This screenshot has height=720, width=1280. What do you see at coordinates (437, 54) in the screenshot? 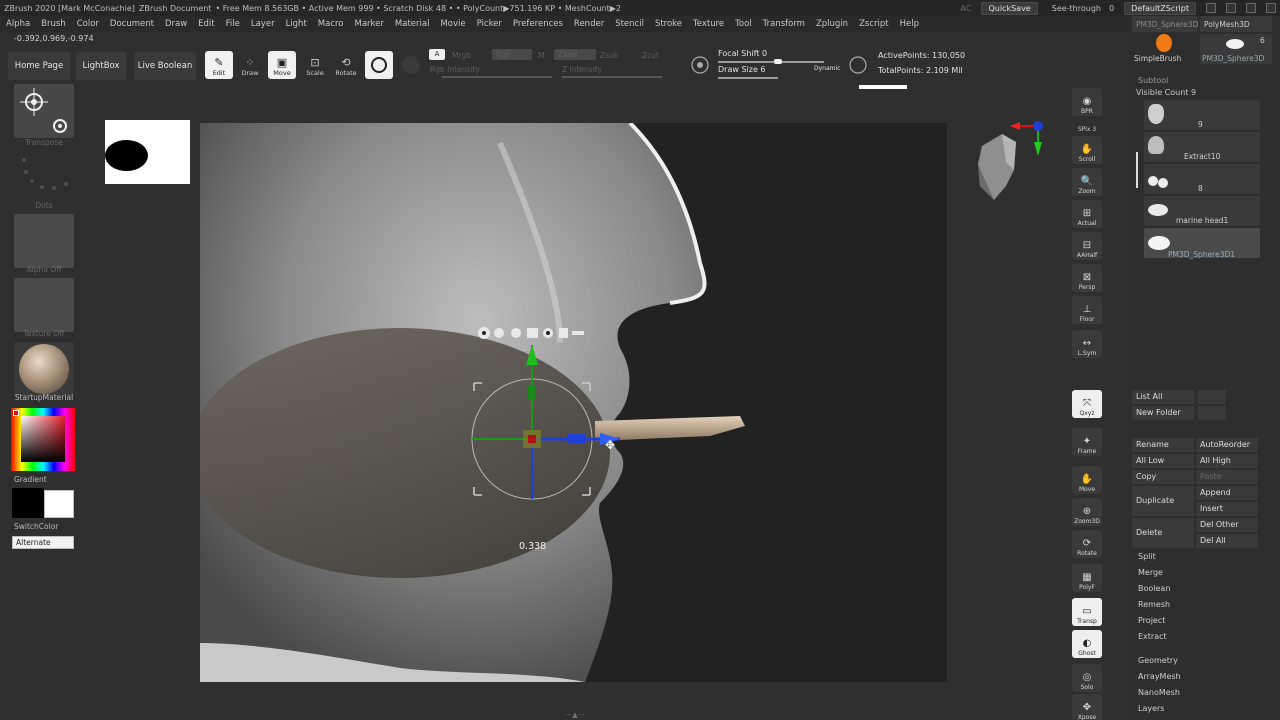
I see `alpha-a-icon: A` at bounding box center [437, 54].